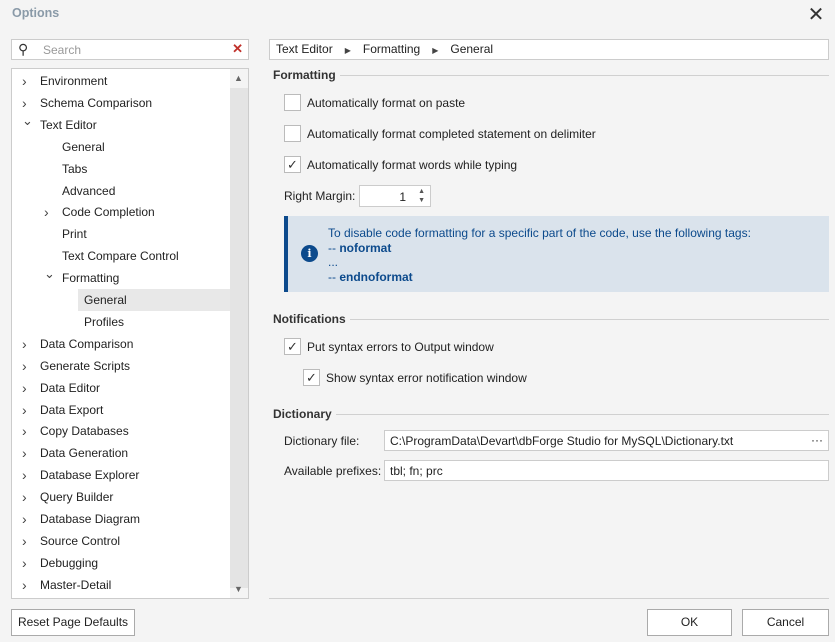  Describe the element at coordinates (121, 81) in the screenshot. I see `tree-item: › Environment` at that location.